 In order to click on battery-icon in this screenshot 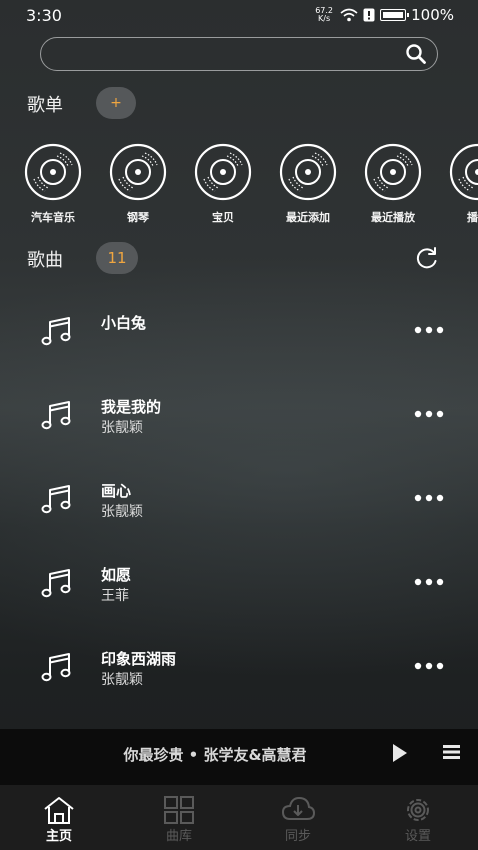, I will do `click(395, 15)`.